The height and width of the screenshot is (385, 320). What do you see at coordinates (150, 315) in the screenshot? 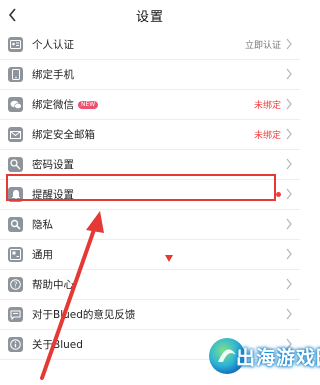
I see `settings-row-feedback: 对于Blued的意见反馈` at bounding box center [150, 315].